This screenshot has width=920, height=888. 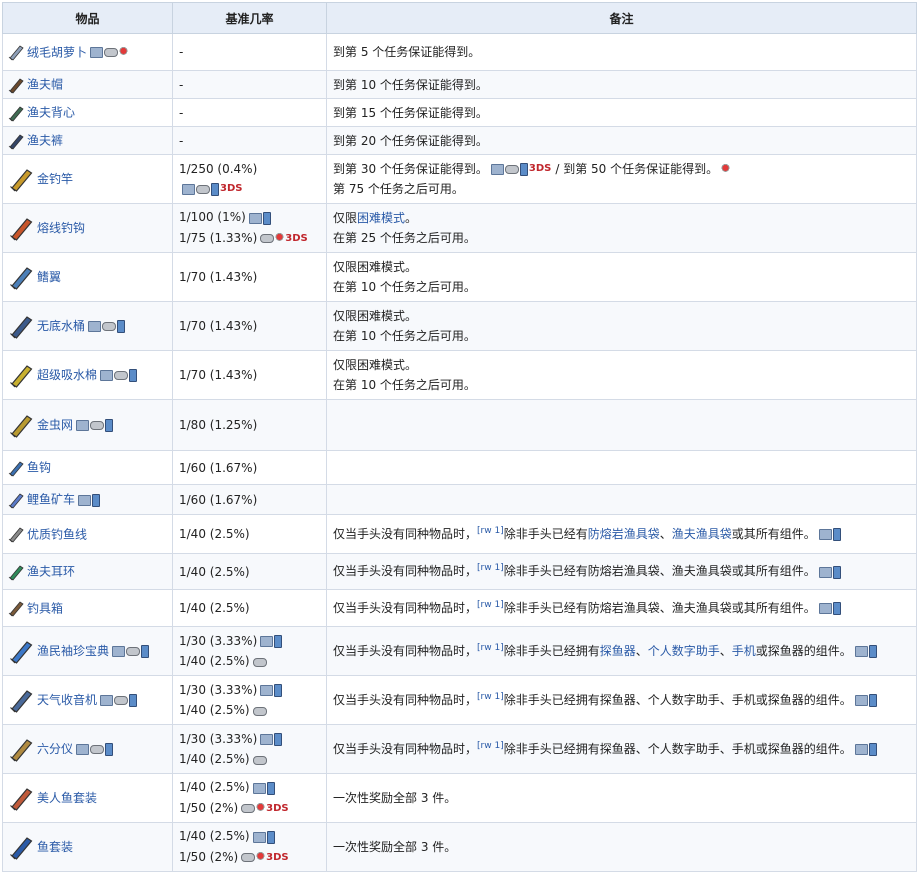 I want to click on rate-line: -, so click(x=249, y=113).